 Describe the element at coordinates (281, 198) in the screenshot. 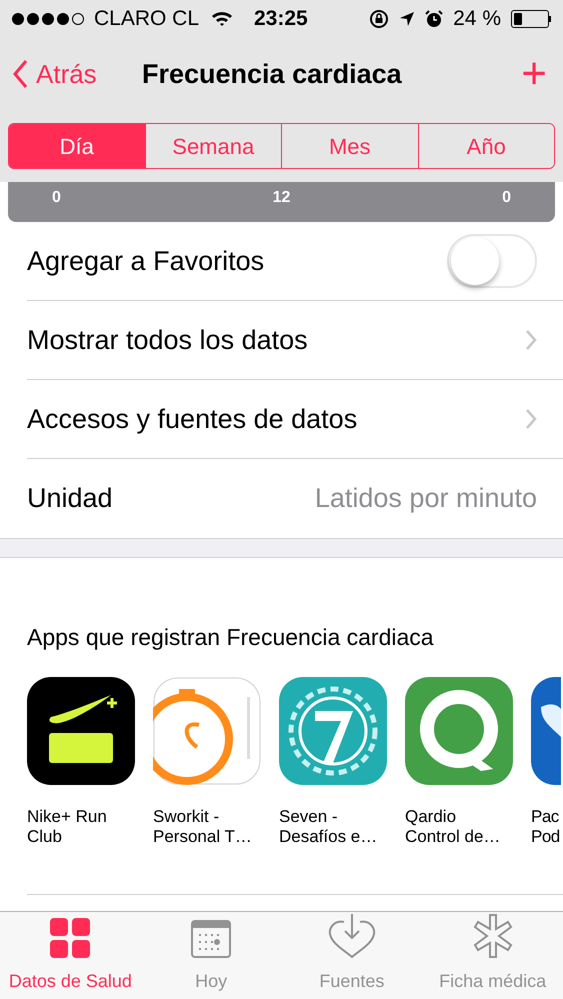

I see `axis-label: 12` at that location.